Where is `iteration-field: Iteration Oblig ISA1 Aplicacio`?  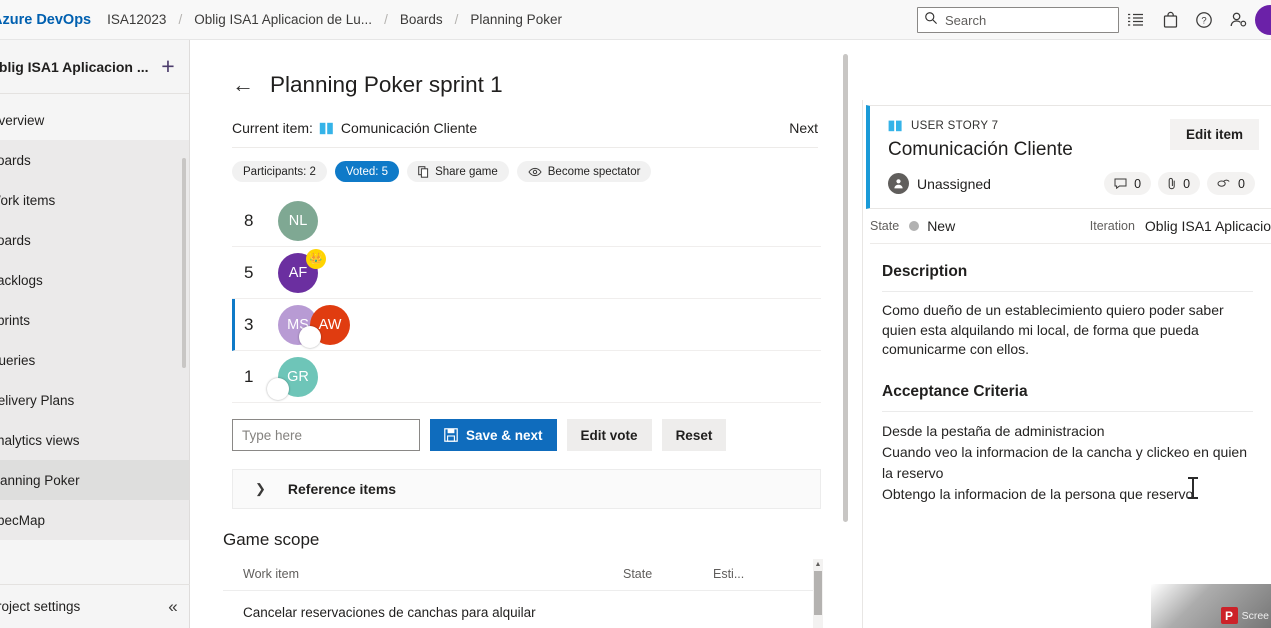 iteration-field: Iteration Oblig ISA1 Aplicacio is located at coordinates (1180, 226).